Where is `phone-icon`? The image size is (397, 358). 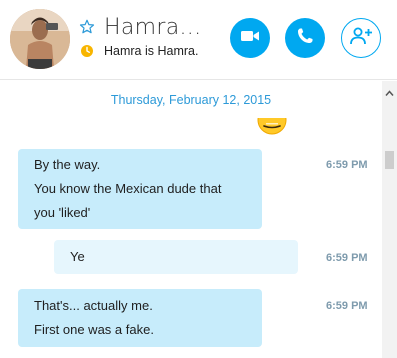 phone-icon is located at coordinates (305, 38).